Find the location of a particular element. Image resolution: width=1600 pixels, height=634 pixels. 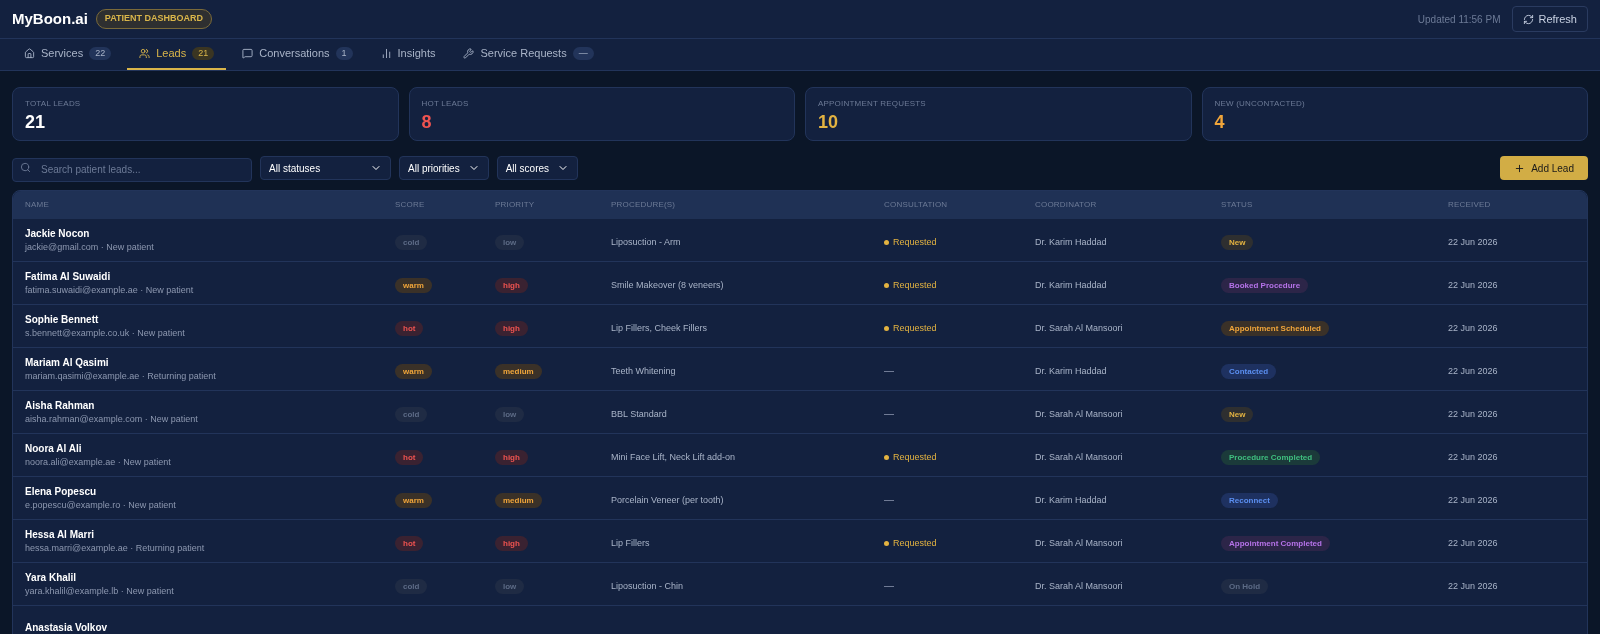

column-header: SCORE is located at coordinates (410, 205).